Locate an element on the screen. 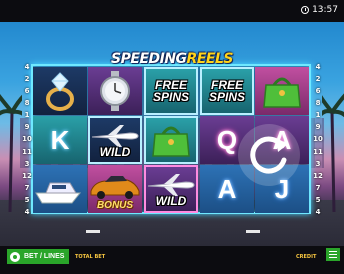 The image size is (344, 274). clock-time: 13:57 is located at coordinates (325, 10).